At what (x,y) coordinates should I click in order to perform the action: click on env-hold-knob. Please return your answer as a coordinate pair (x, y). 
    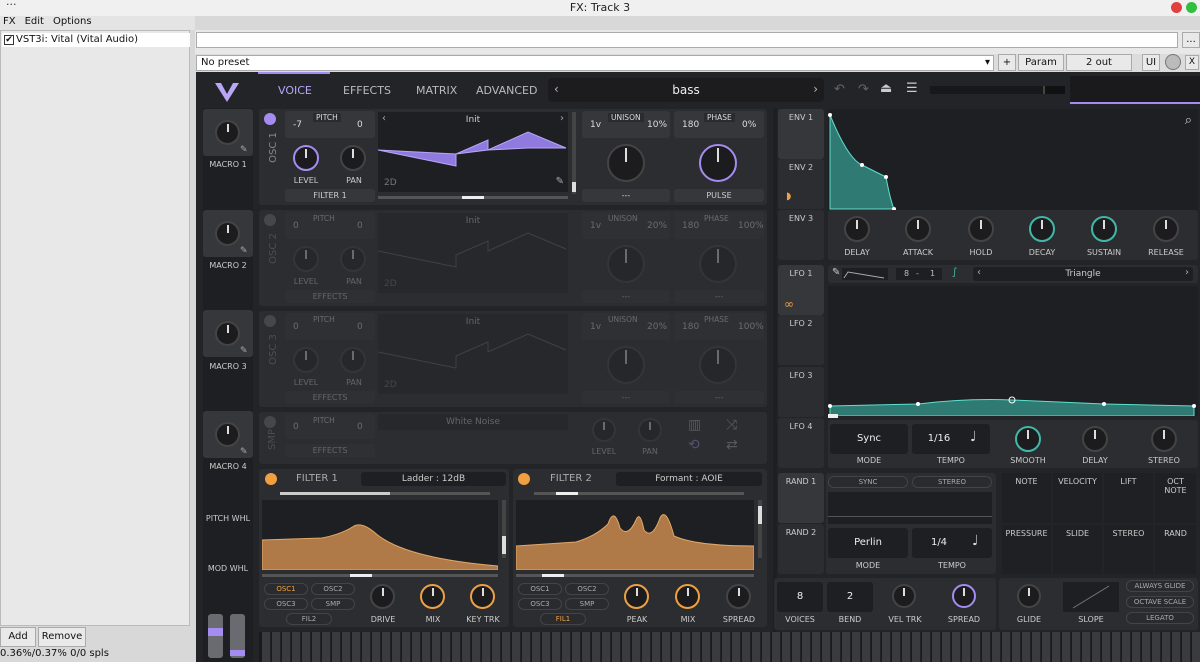
    Looking at the image, I should click on (981, 229).